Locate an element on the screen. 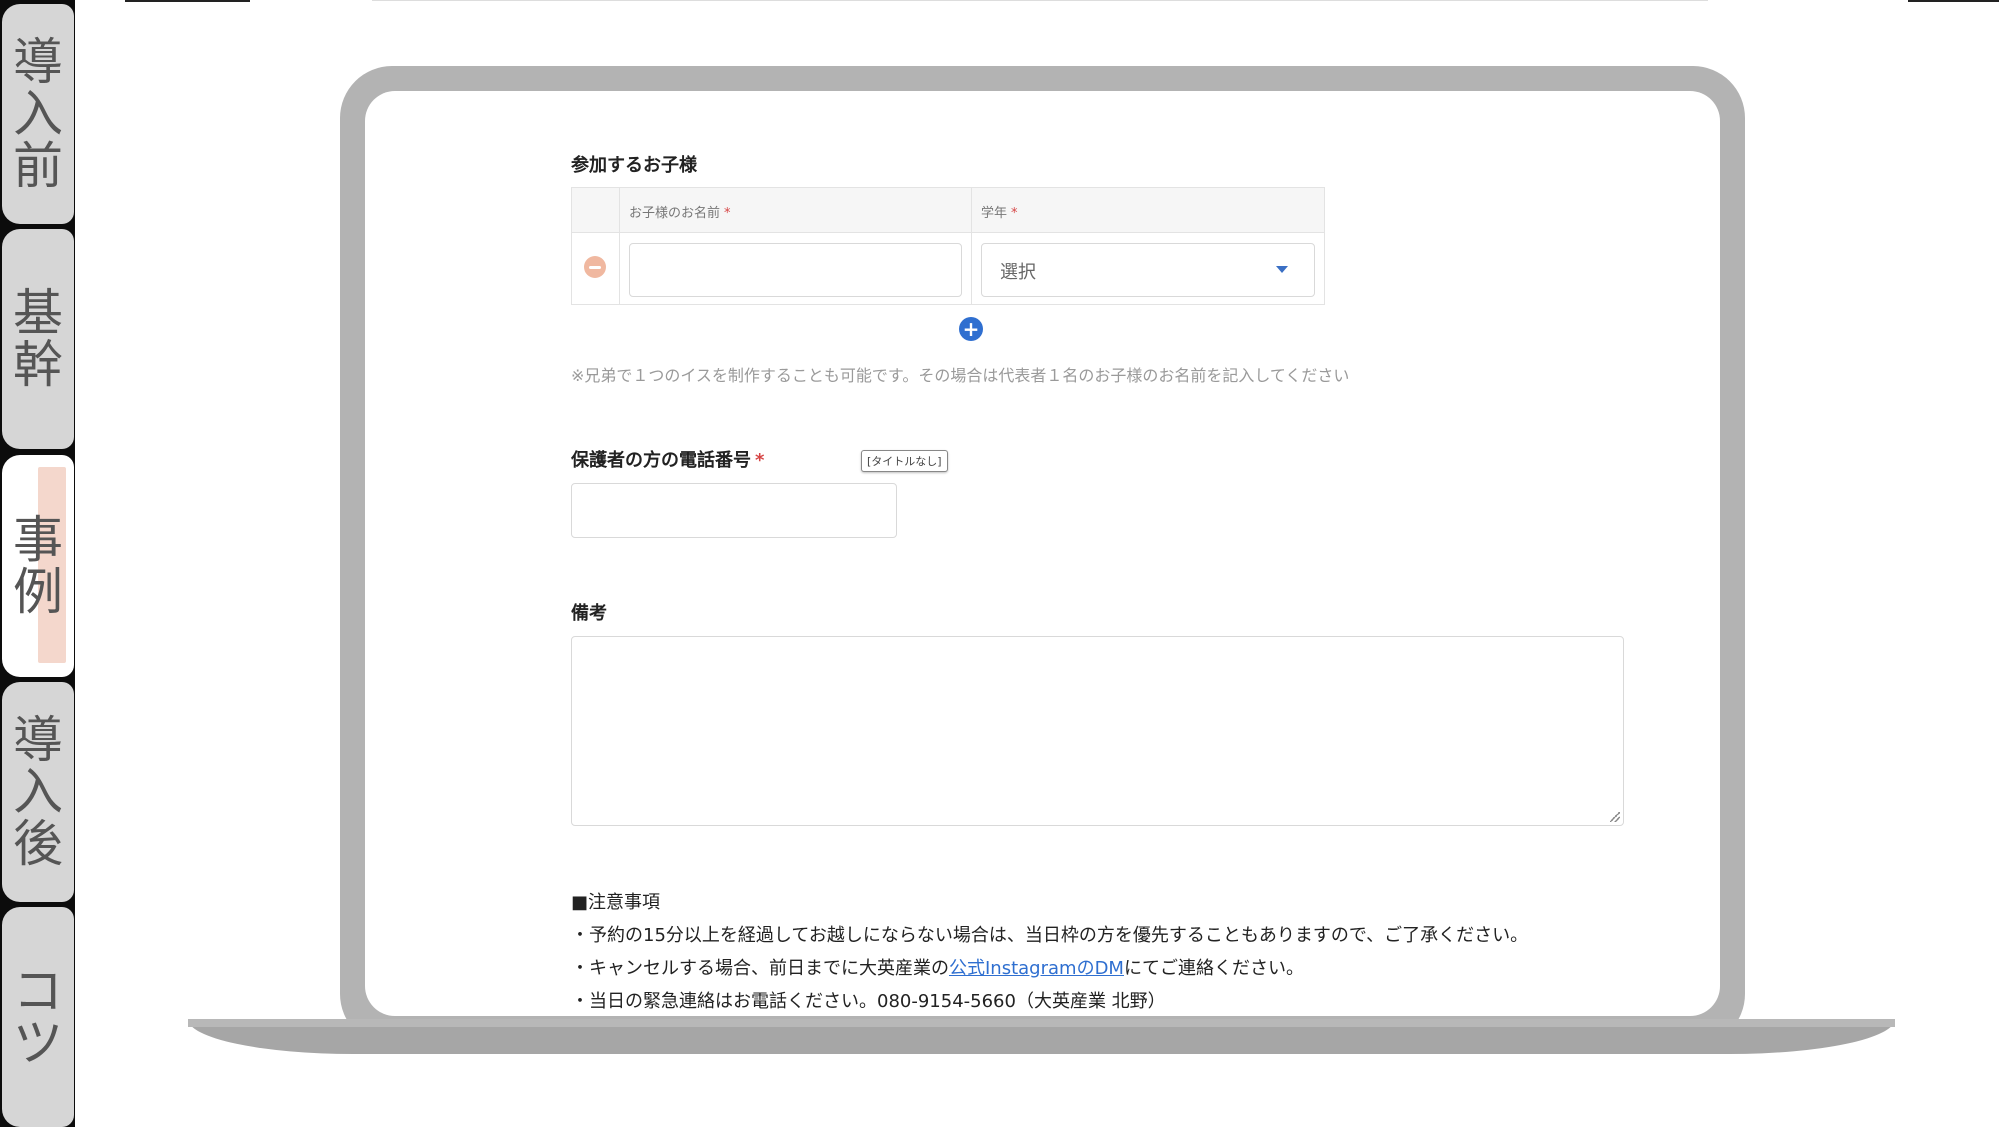 This screenshot has height=1127, width=1999. side-tab-tips: コ ツ is located at coordinates (38, 1017).